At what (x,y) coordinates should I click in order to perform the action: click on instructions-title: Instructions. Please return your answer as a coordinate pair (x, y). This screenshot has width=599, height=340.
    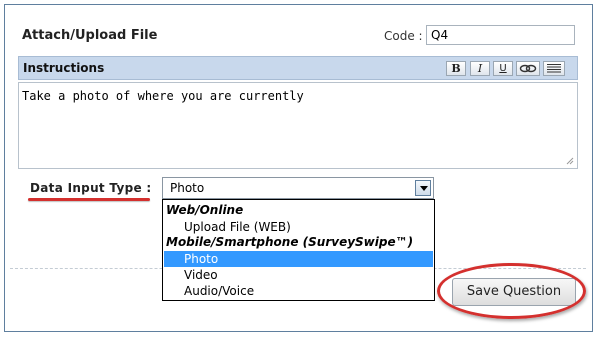
    Looking at the image, I should click on (64, 68).